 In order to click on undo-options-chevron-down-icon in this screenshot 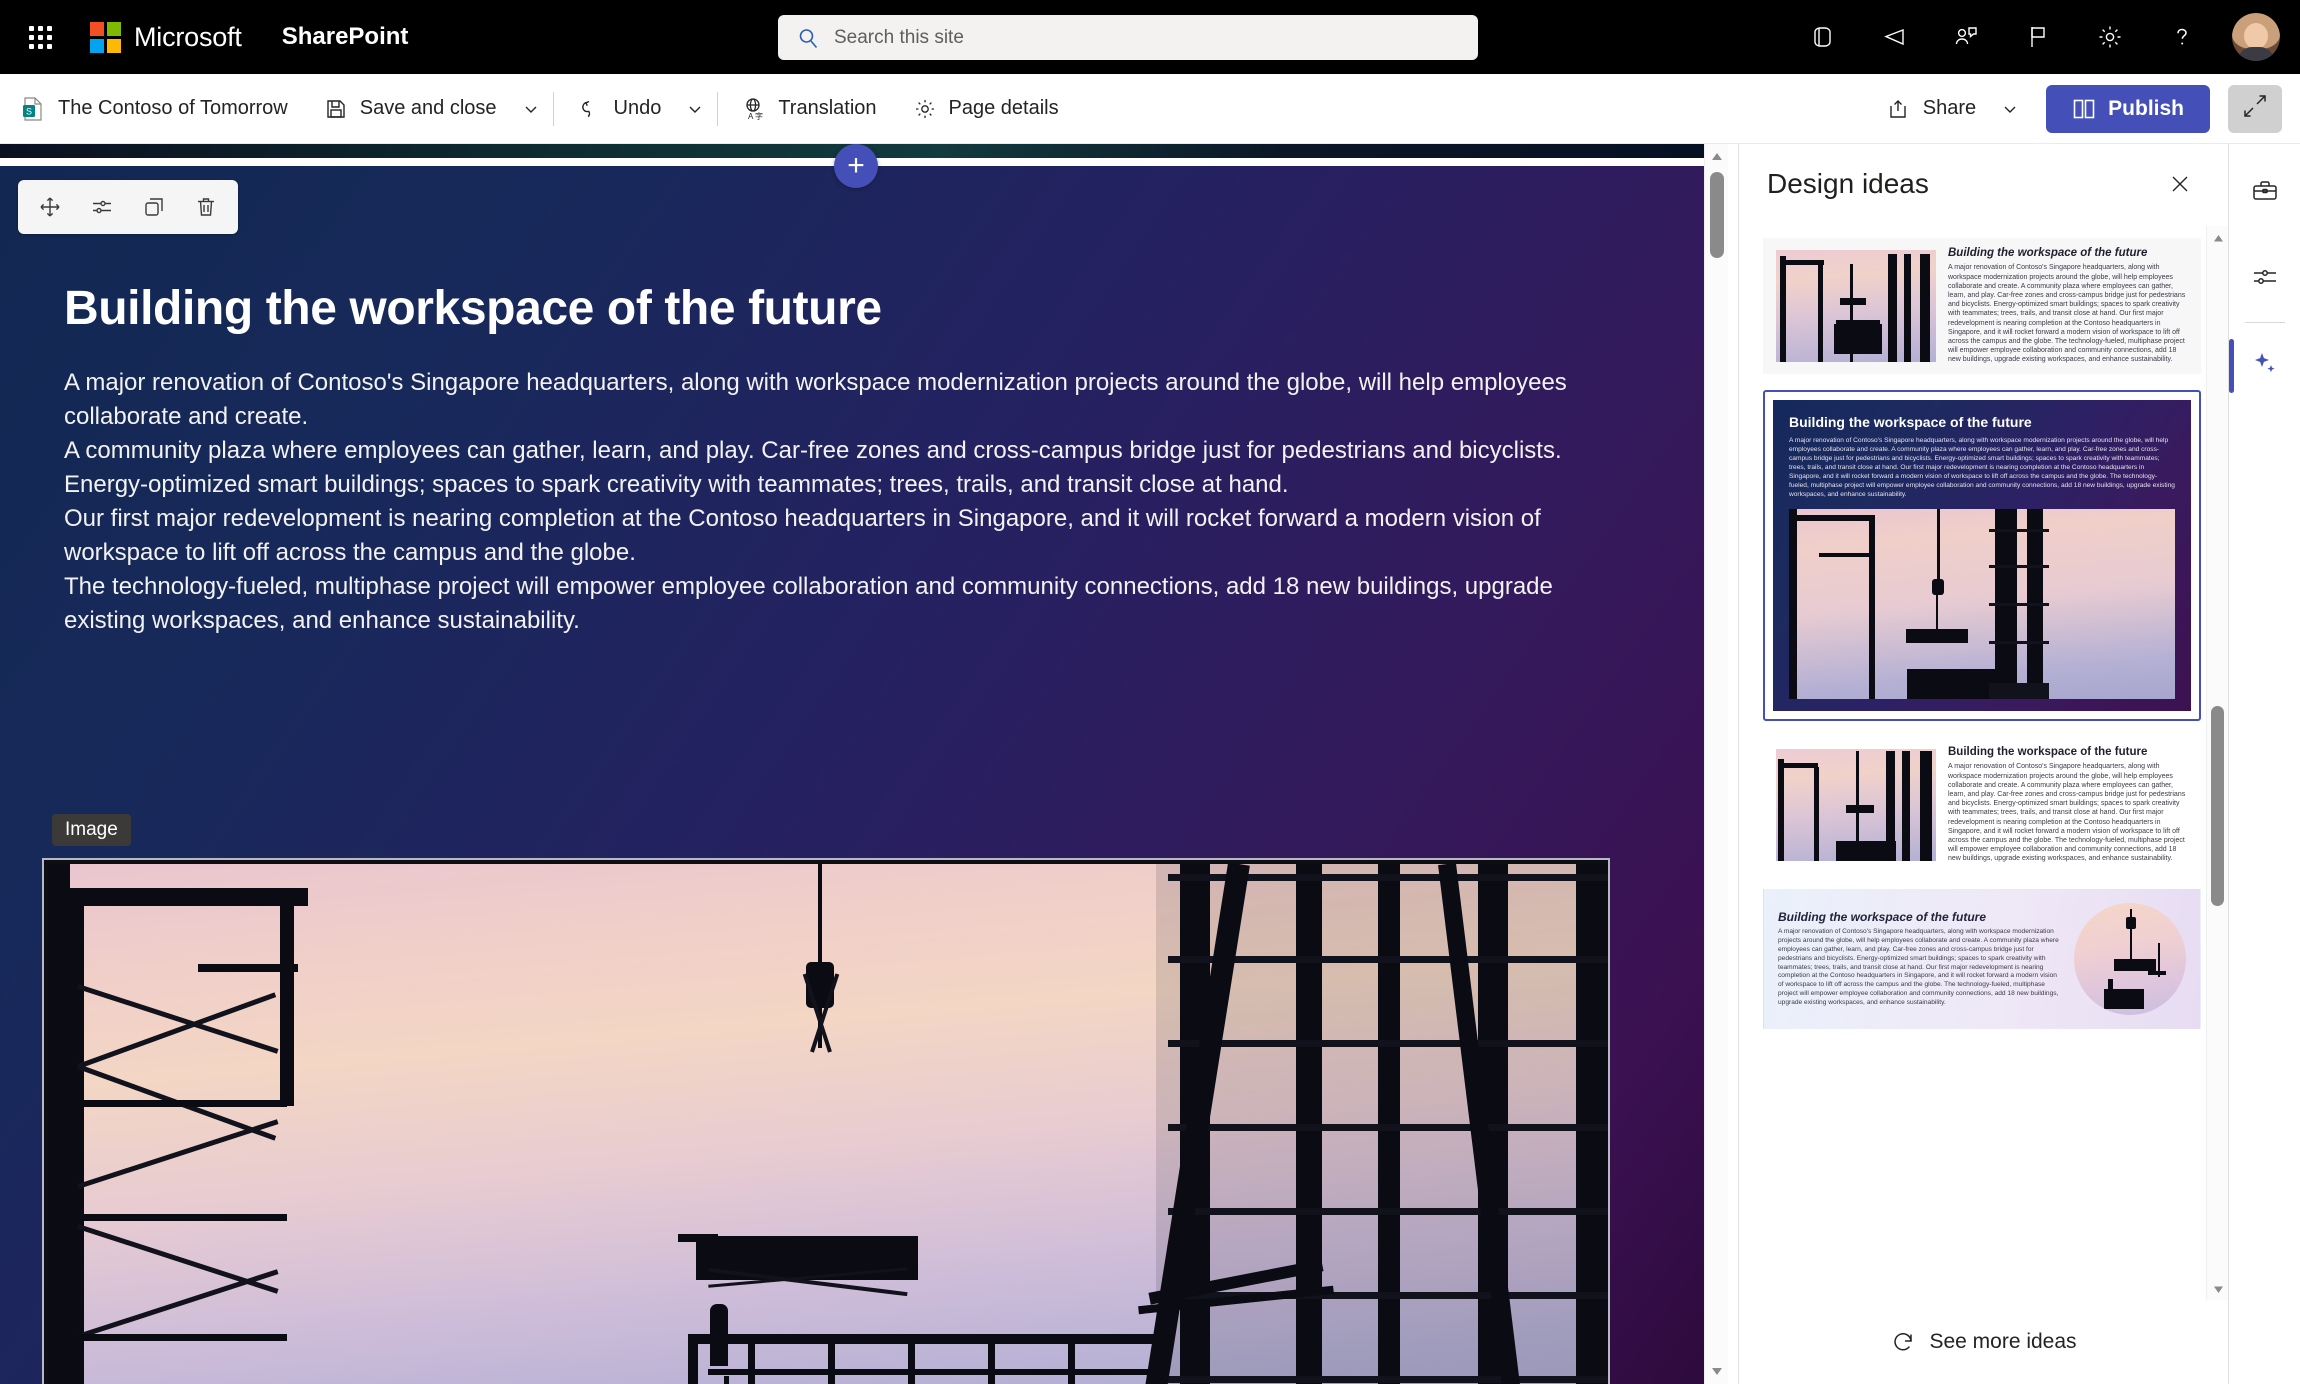, I will do `click(695, 109)`.